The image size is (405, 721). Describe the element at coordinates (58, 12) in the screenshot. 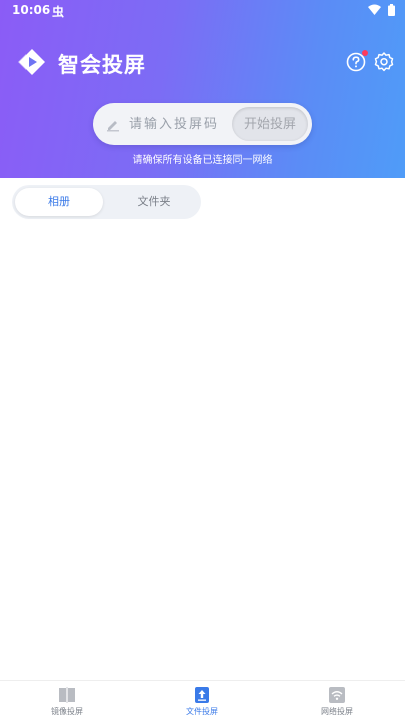

I see `notification-bug-icon: 虫` at that location.